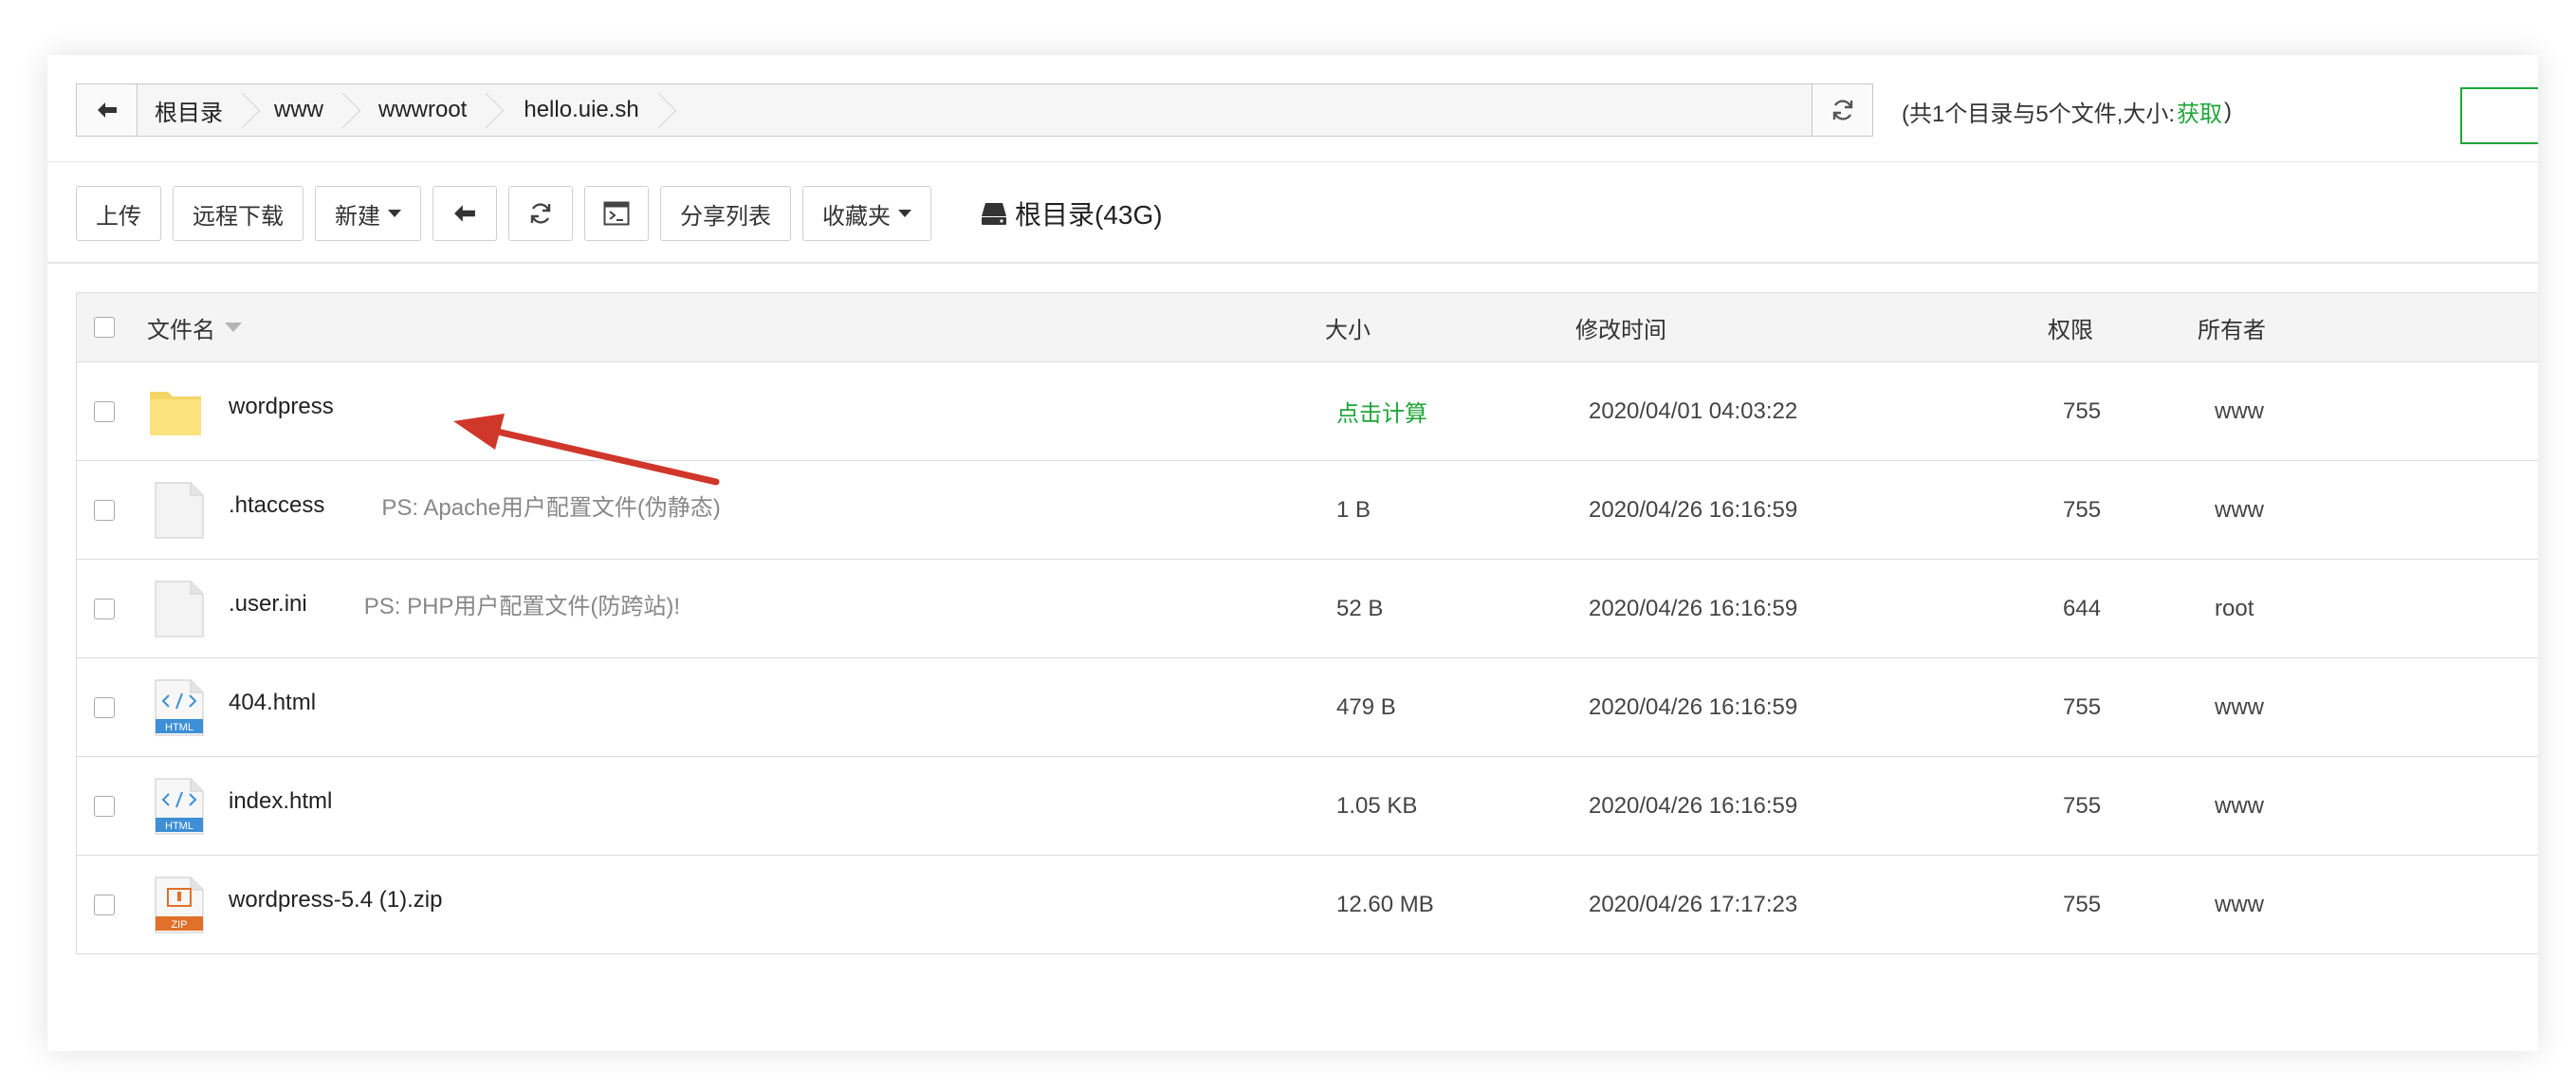 The image size is (2576, 1089). Describe the element at coordinates (179, 925) in the screenshot. I see `svg-text: ZIP` at that location.